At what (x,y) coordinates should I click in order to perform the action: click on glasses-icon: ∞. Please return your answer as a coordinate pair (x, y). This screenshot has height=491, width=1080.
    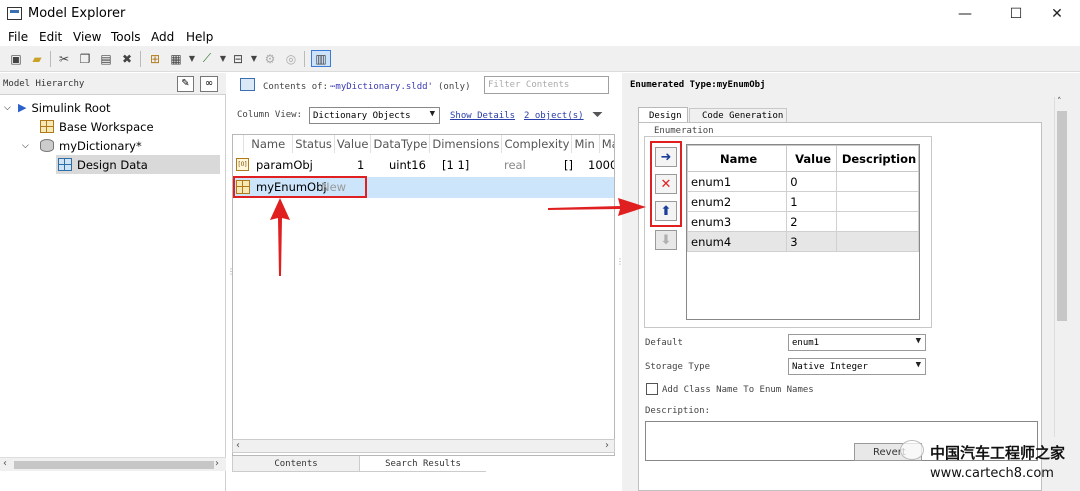
    Looking at the image, I should click on (209, 84).